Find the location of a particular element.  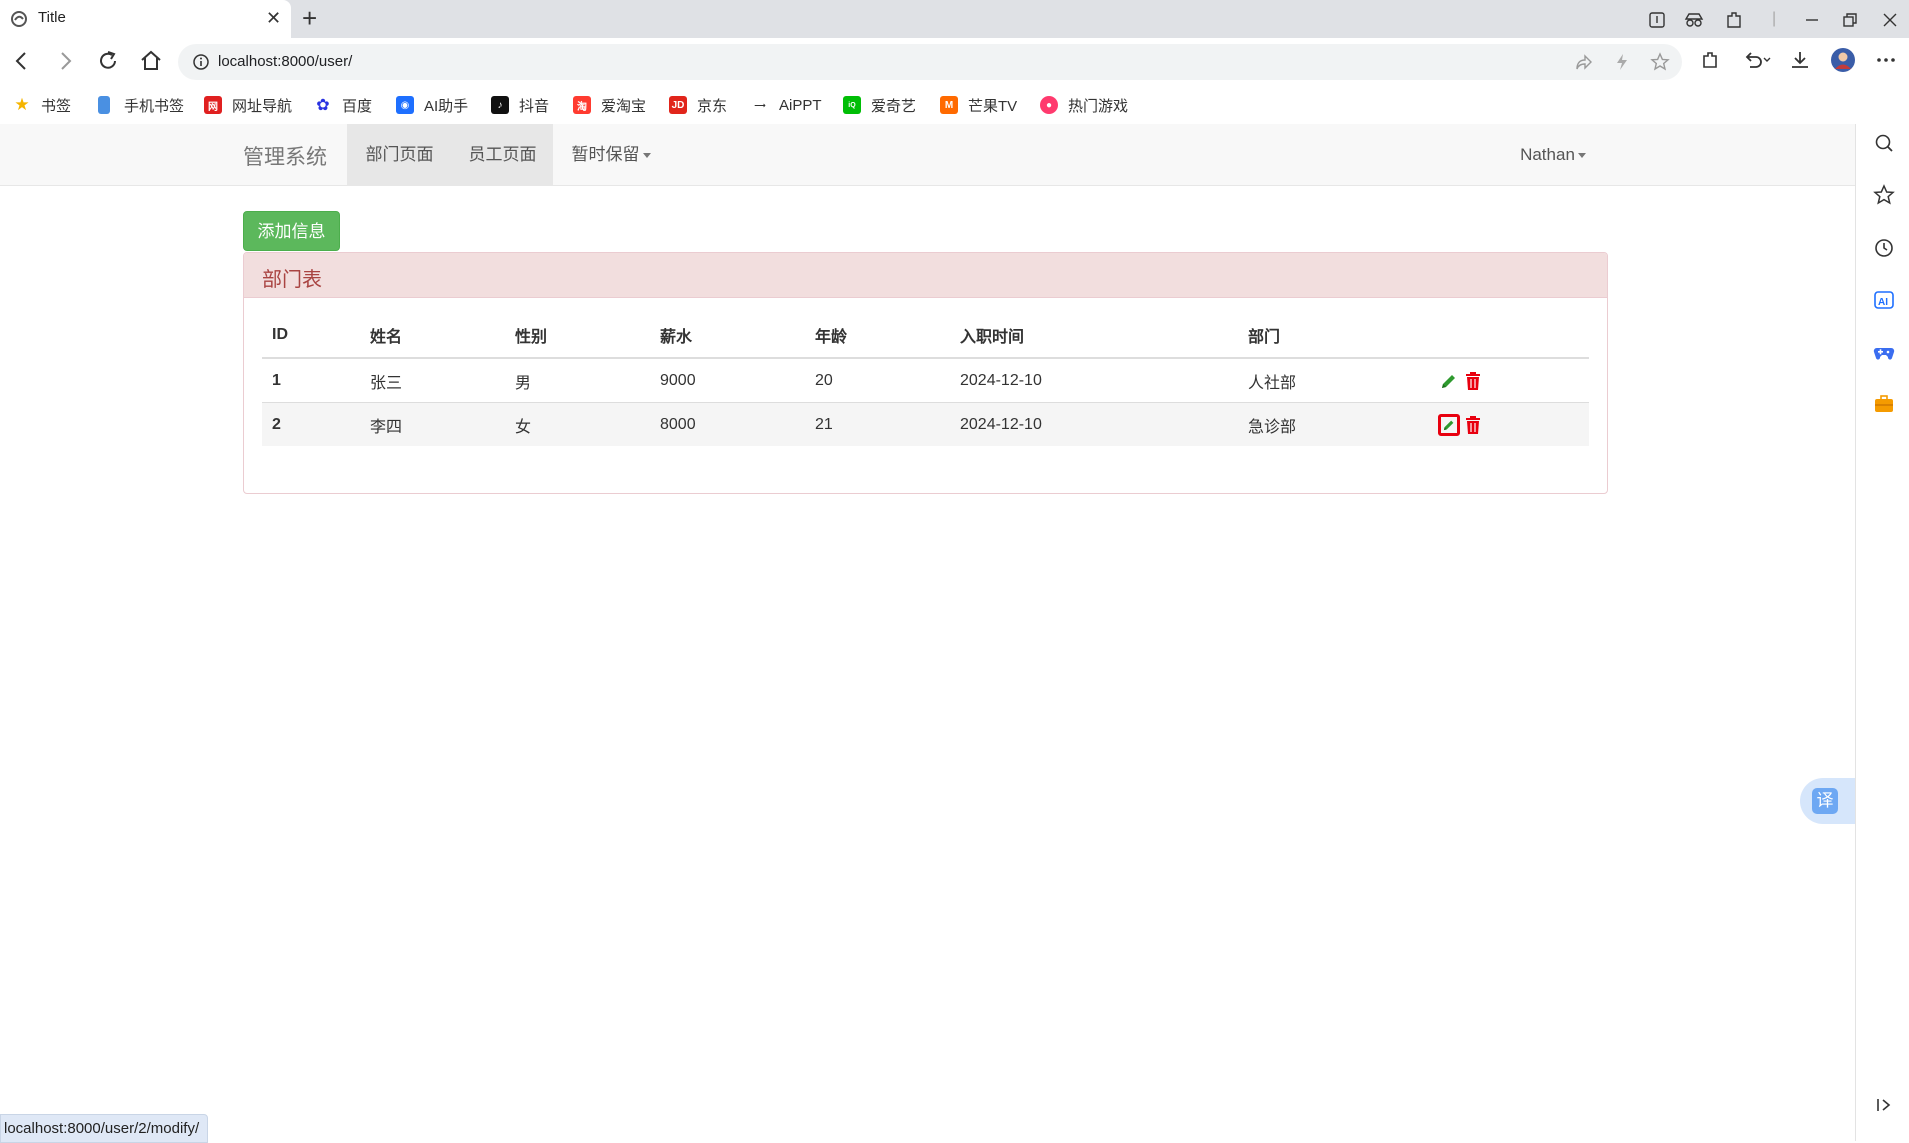

minimize-icon is located at coordinates (1812, 20).